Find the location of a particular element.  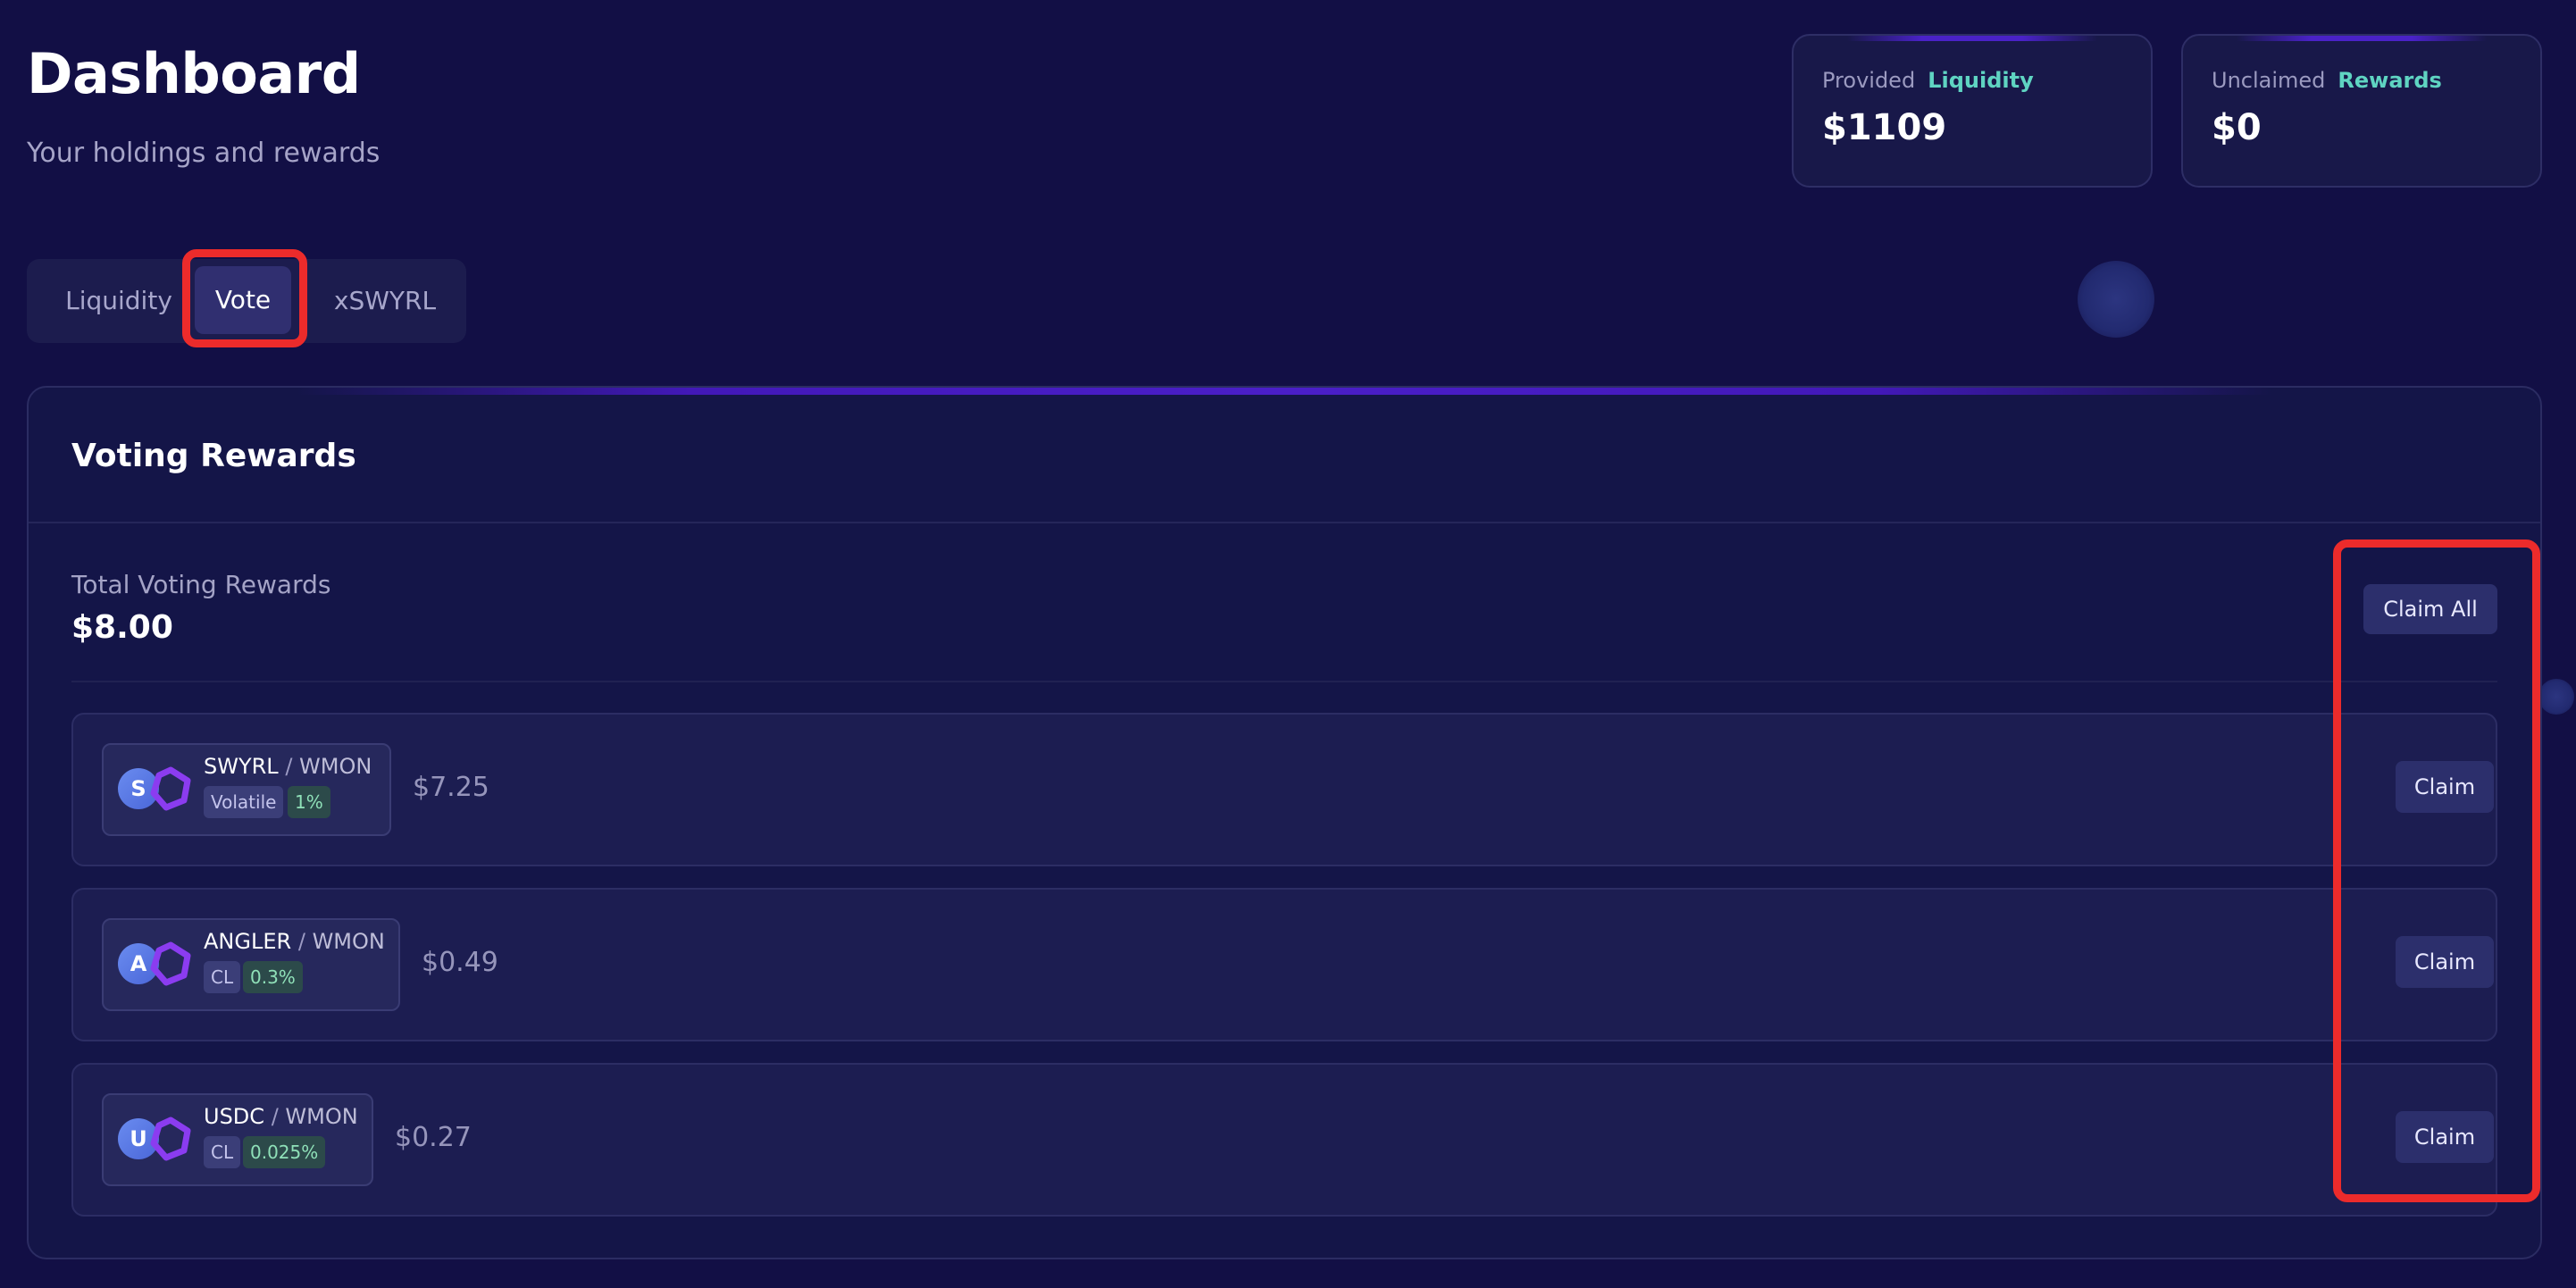

stat-label: Provided Liquidity is located at coordinates (1928, 80).